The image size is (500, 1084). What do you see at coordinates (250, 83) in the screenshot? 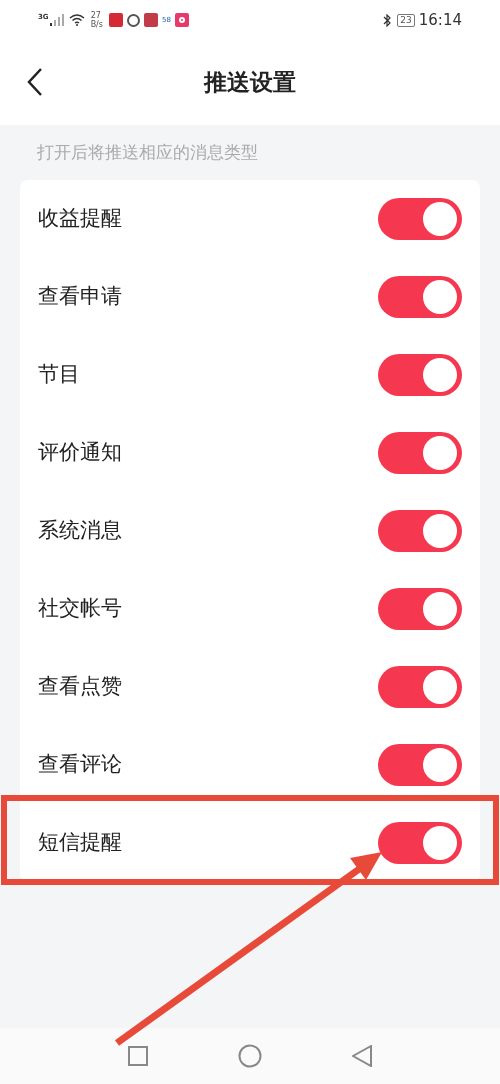
I see `page-title: 推送设置` at bounding box center [250, 83].